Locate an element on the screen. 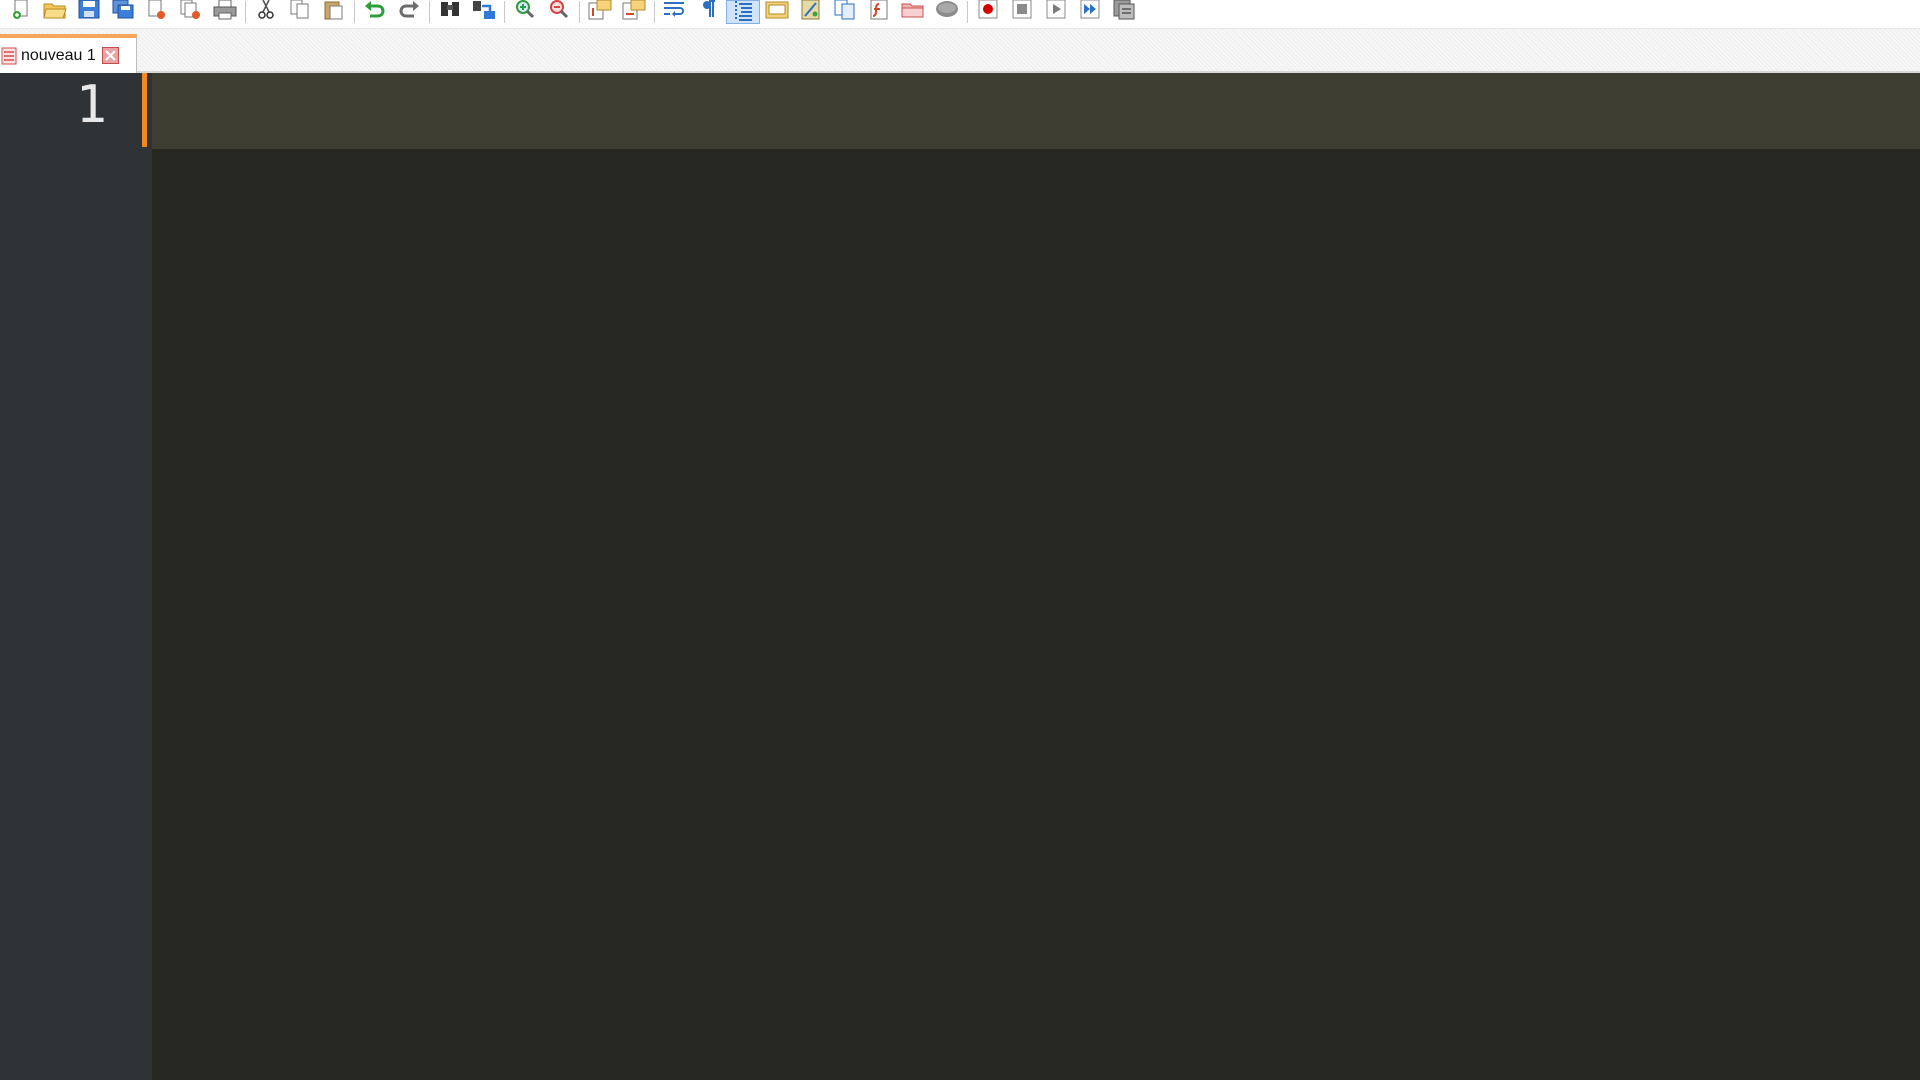  play-icon is located at coordinates (1056, 9).